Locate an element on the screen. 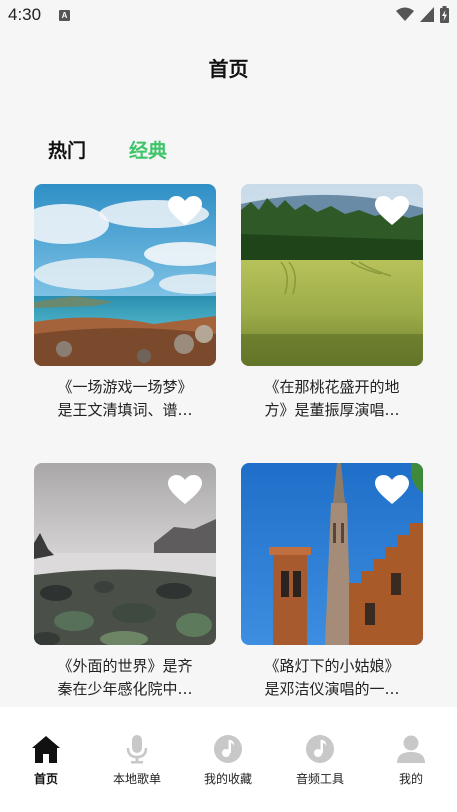 The image size is (457, 812). nav-item-favorites: 我的收藏 is located at coordinates (228, 760).